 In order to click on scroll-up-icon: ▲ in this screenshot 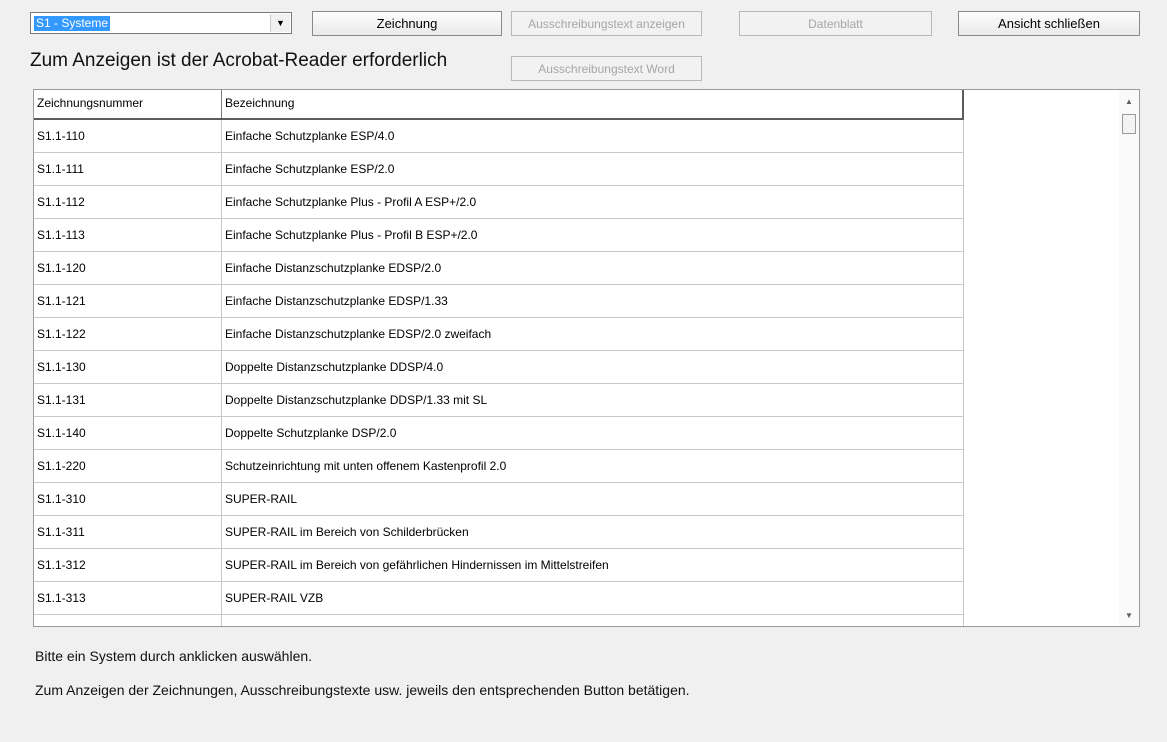, I will do `click(1129, 101)`.